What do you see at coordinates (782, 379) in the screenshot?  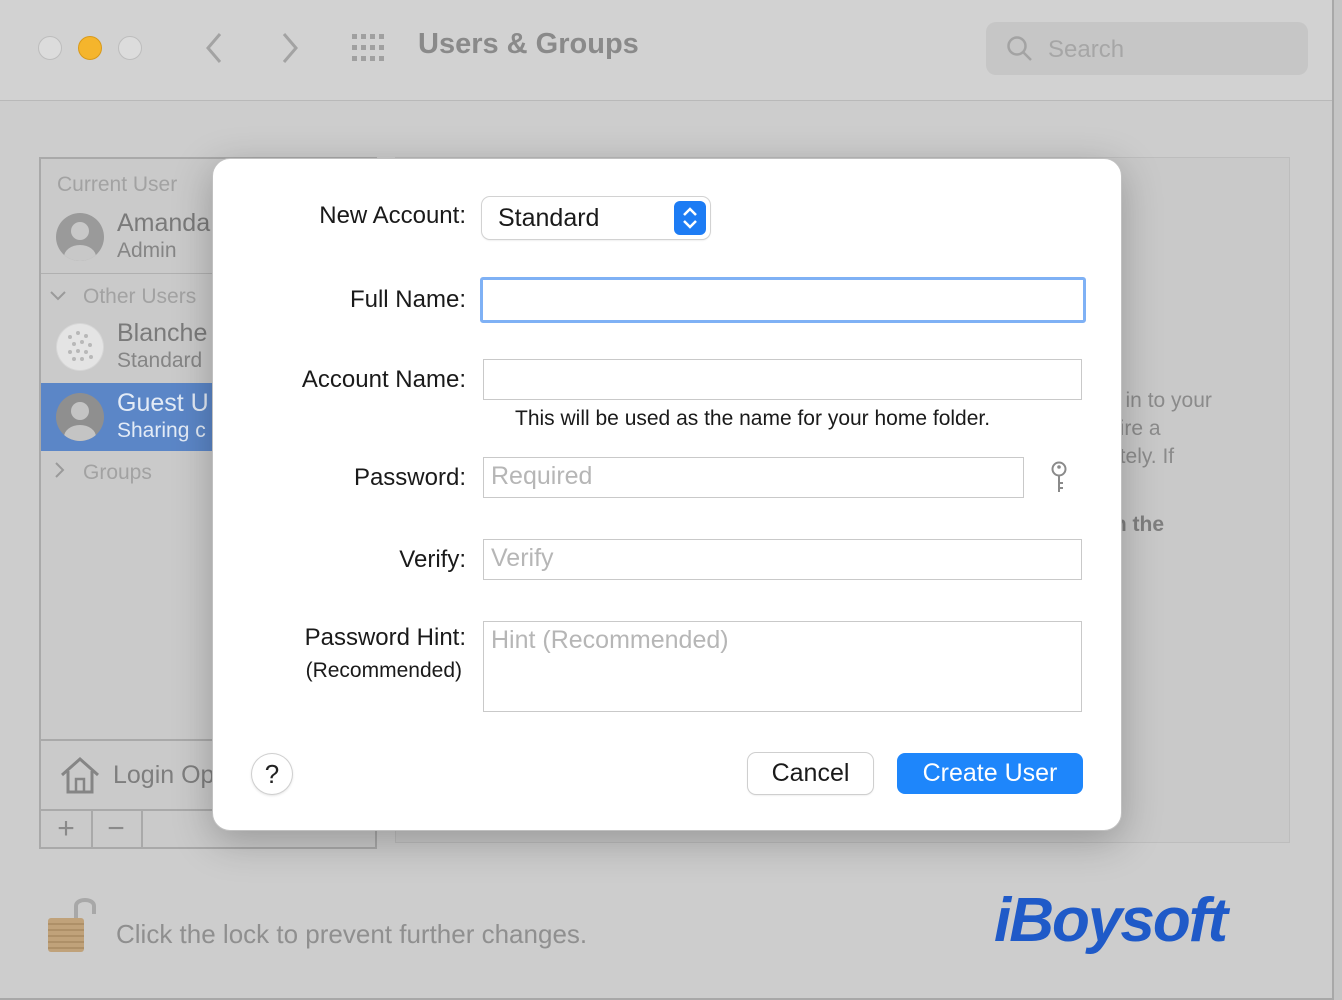 I see `account-name-field` at bounding box center [782, 379].